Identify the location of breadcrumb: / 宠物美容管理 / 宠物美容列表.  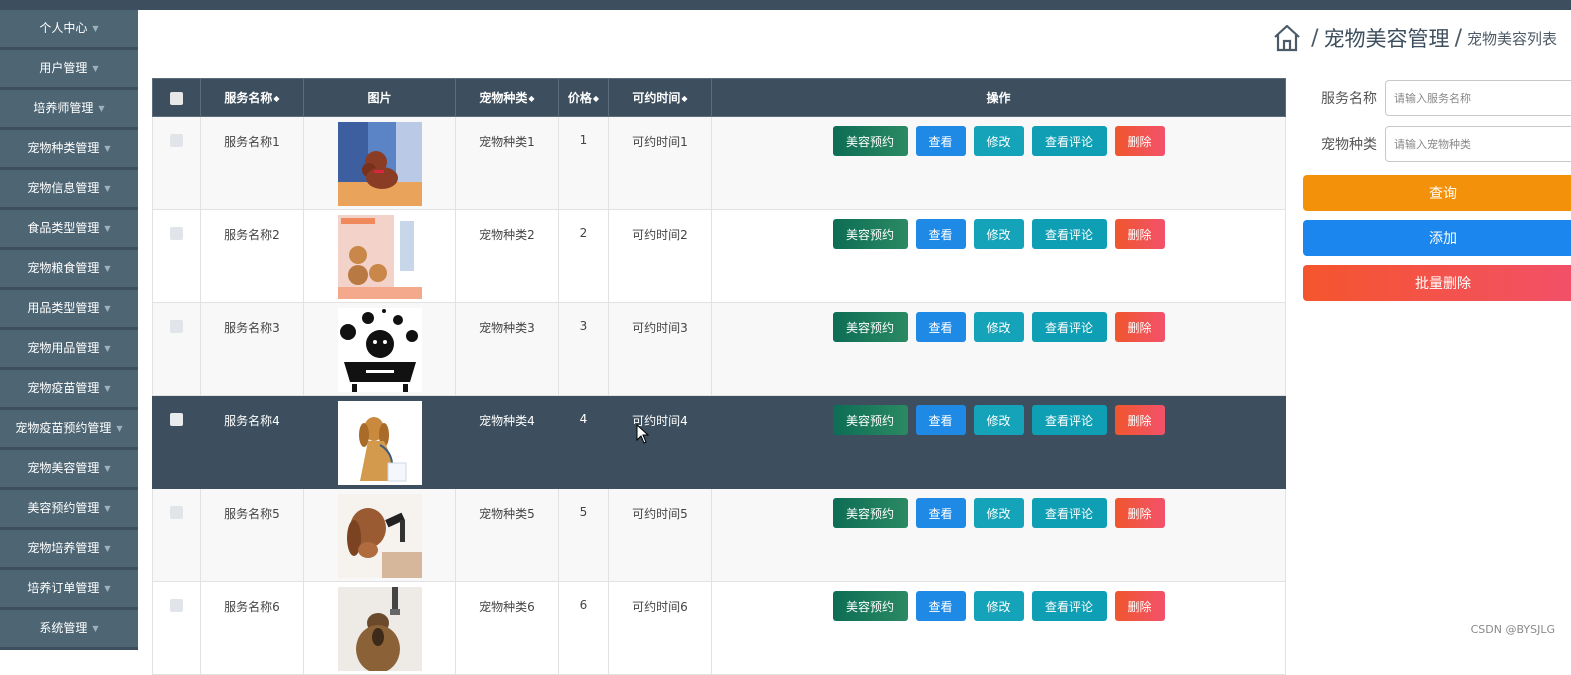
(1414, 38).